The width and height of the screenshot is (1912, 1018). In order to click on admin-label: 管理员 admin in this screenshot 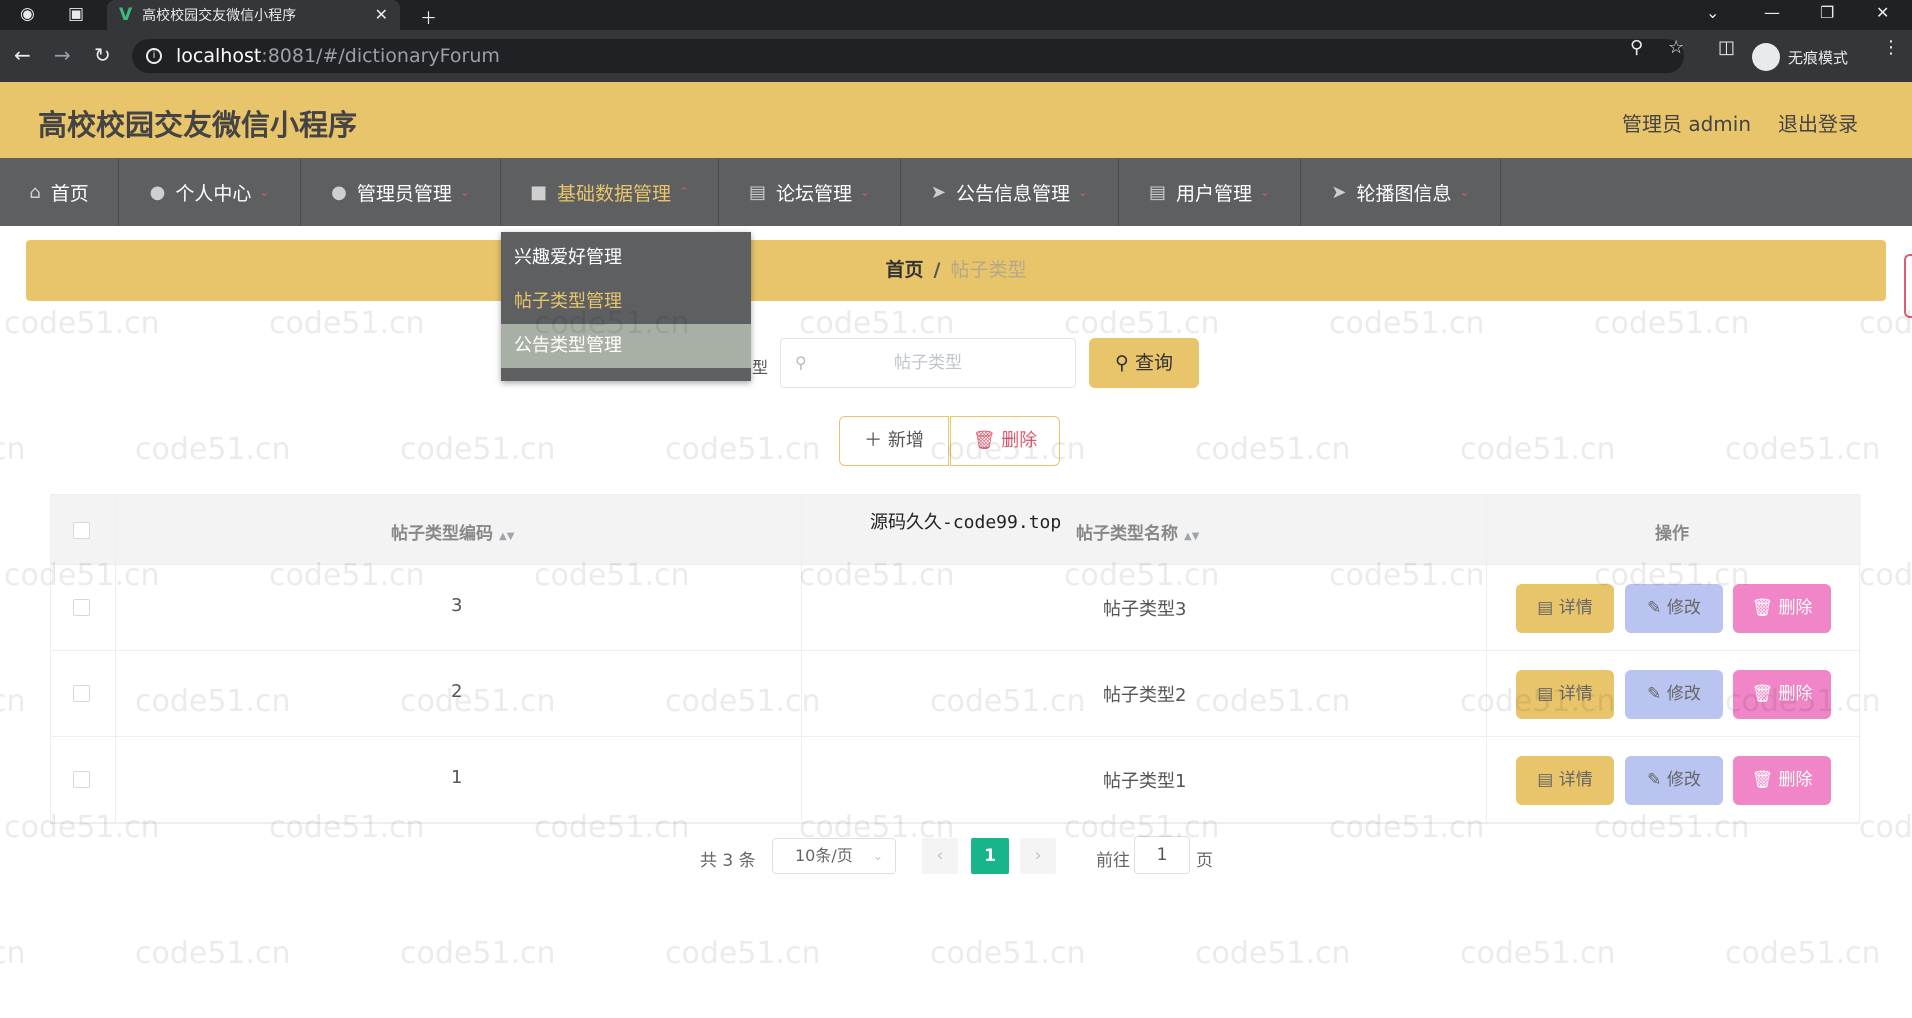, I will do `click(1687, 124)`.